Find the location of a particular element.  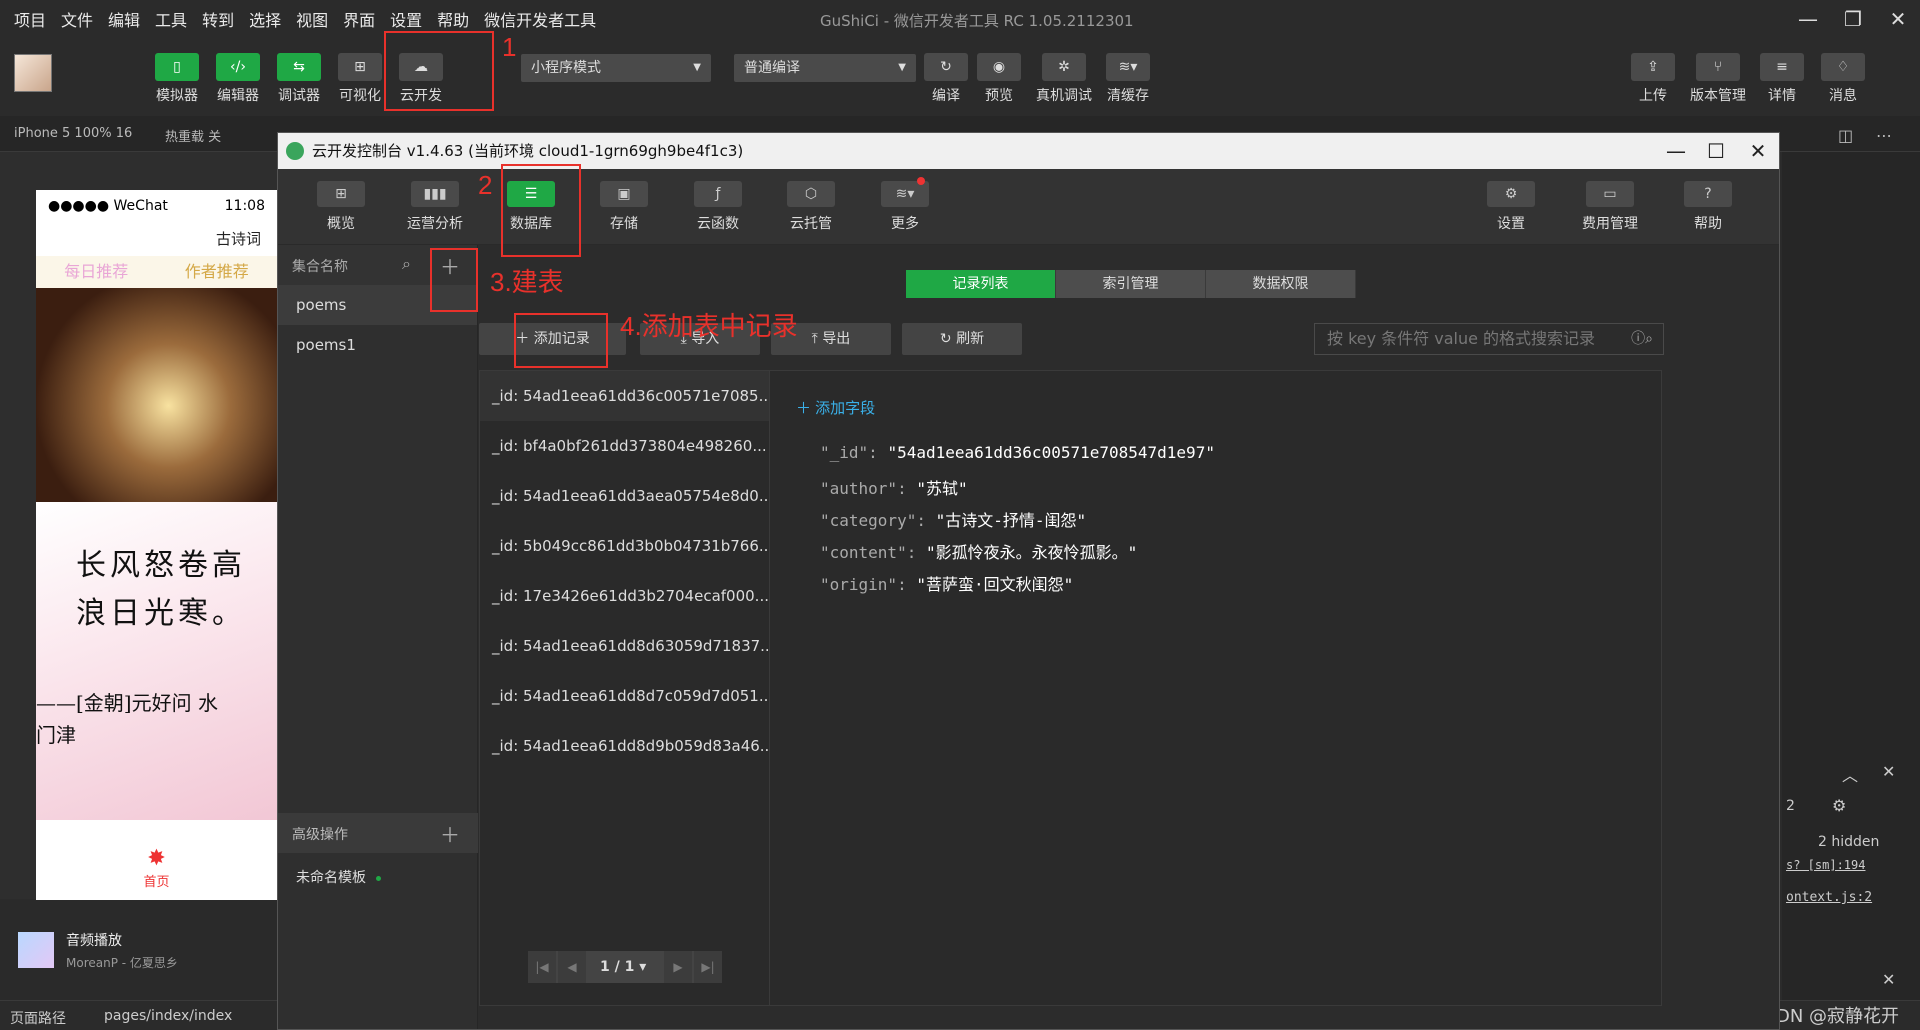

tab-indexes: 索引管理 is located at coordinates (1131, 284).